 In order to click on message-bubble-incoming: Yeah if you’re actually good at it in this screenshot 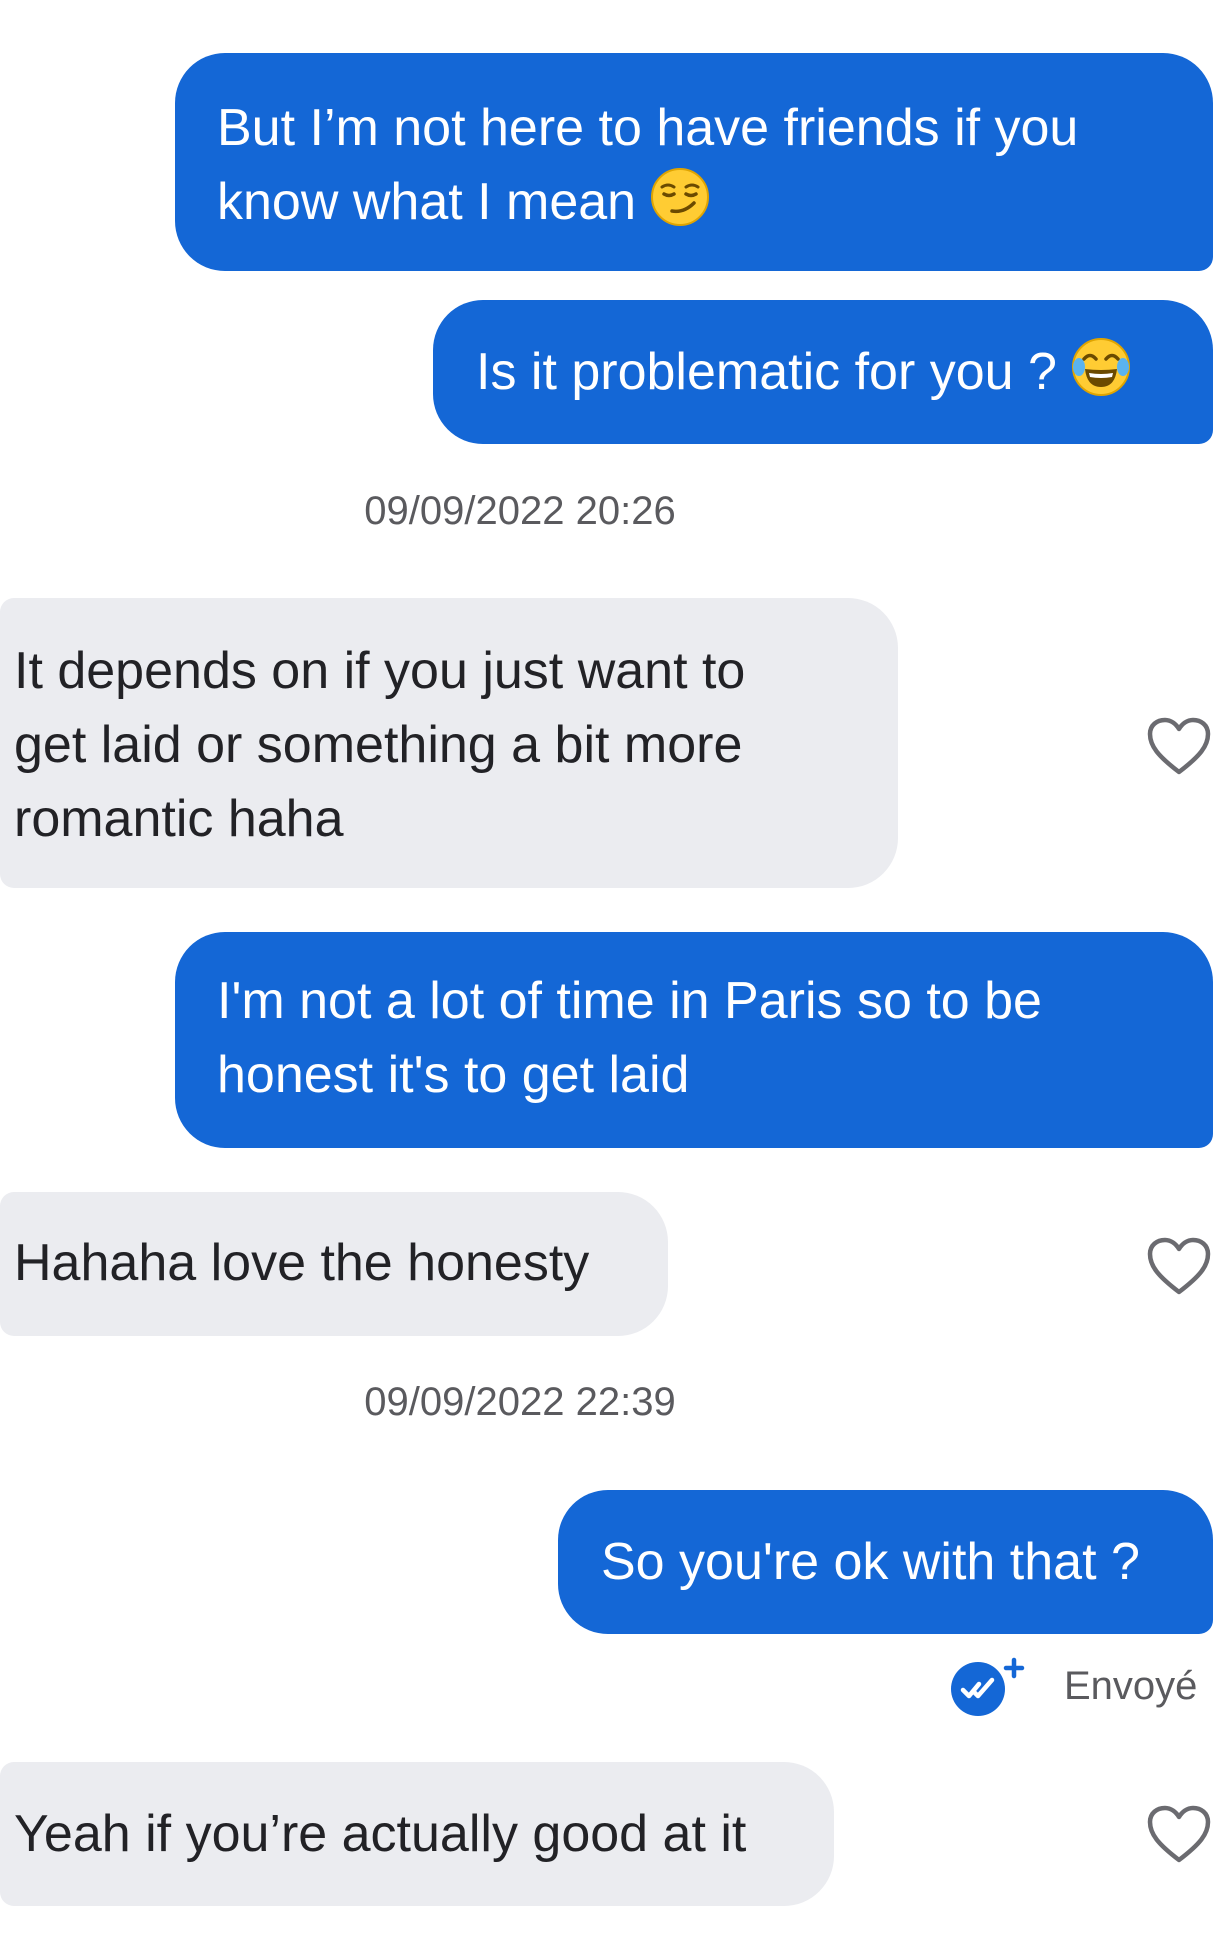, I will do `click(417, 1834)`.